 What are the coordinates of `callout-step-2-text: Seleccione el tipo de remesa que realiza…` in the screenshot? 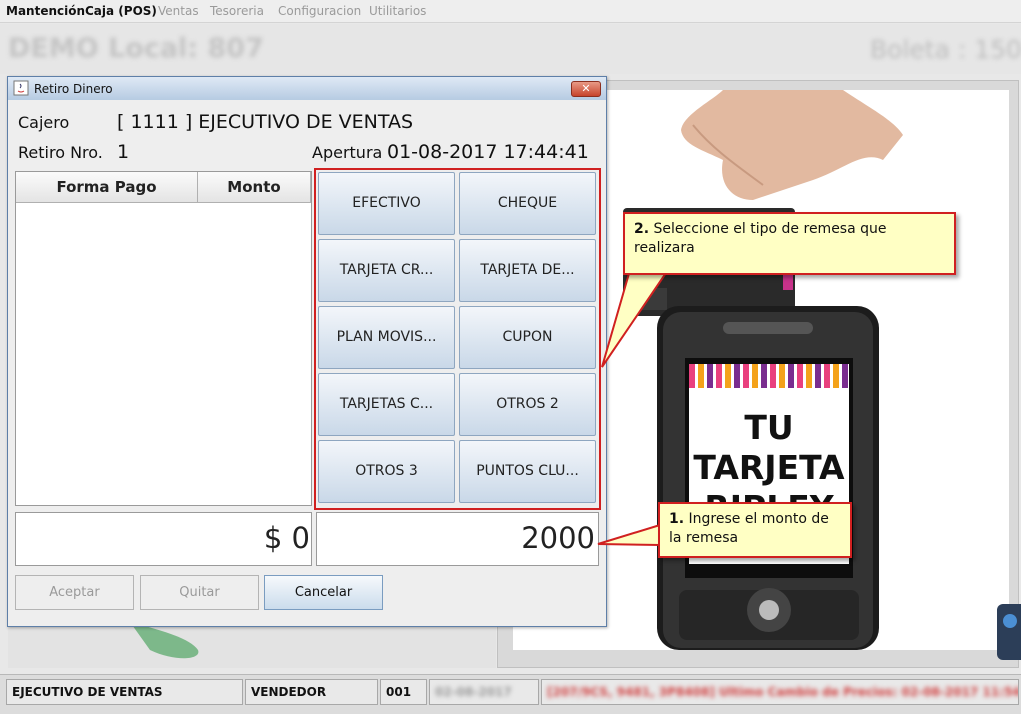 It's located at (760, 238).